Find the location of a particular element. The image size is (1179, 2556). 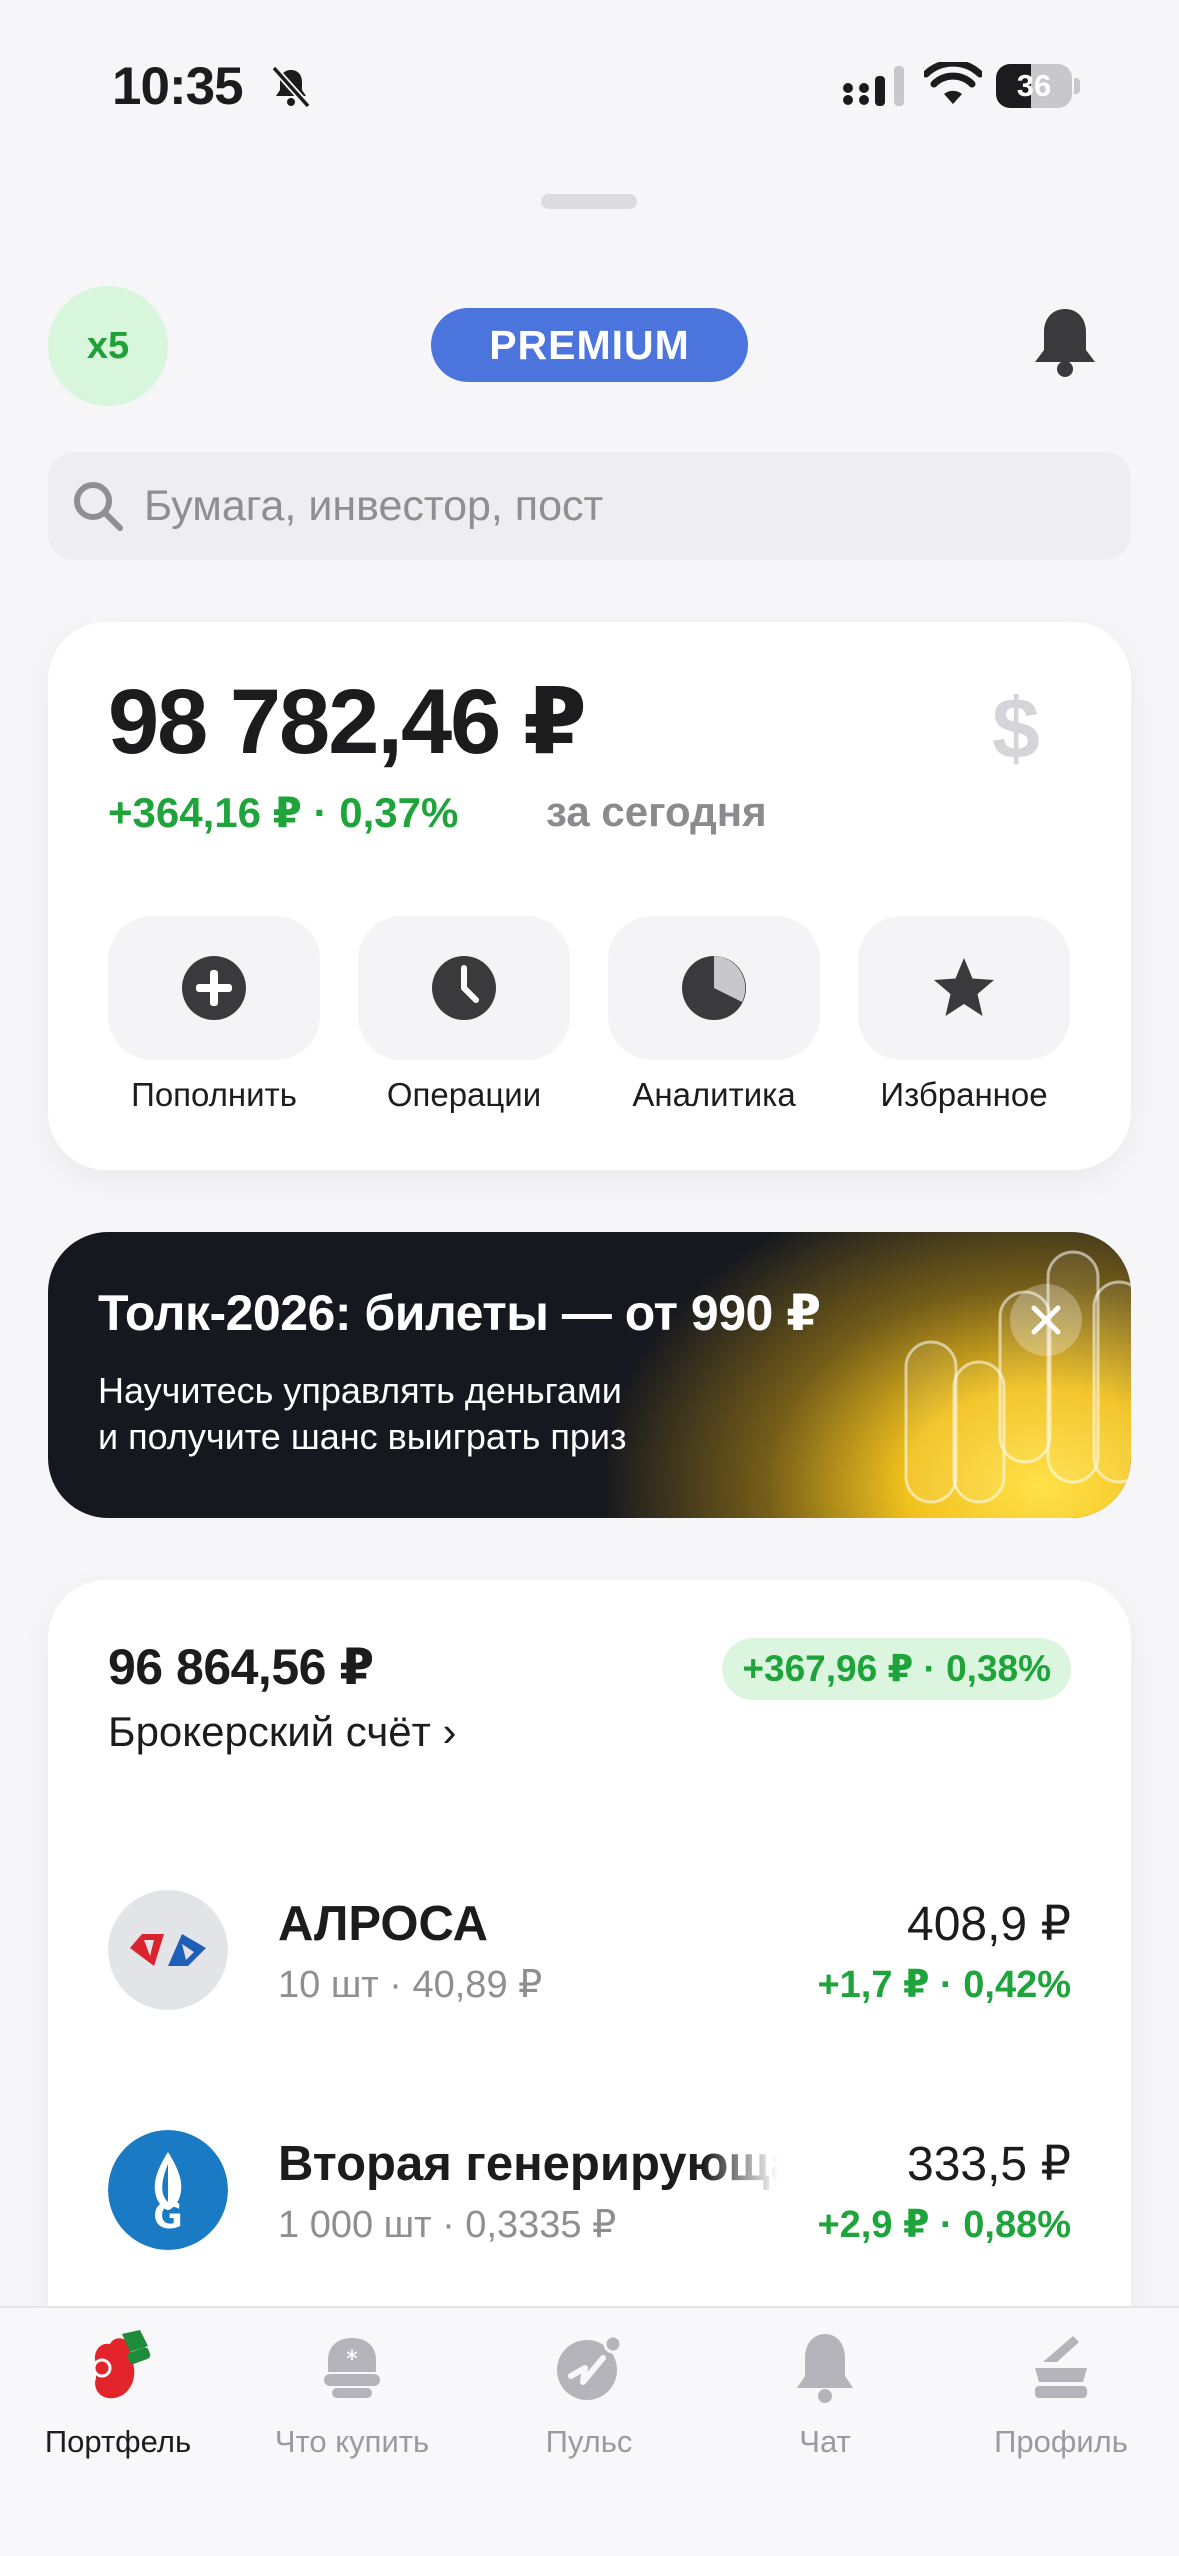

promo-decoration is located at coordinates (1017, 1377).